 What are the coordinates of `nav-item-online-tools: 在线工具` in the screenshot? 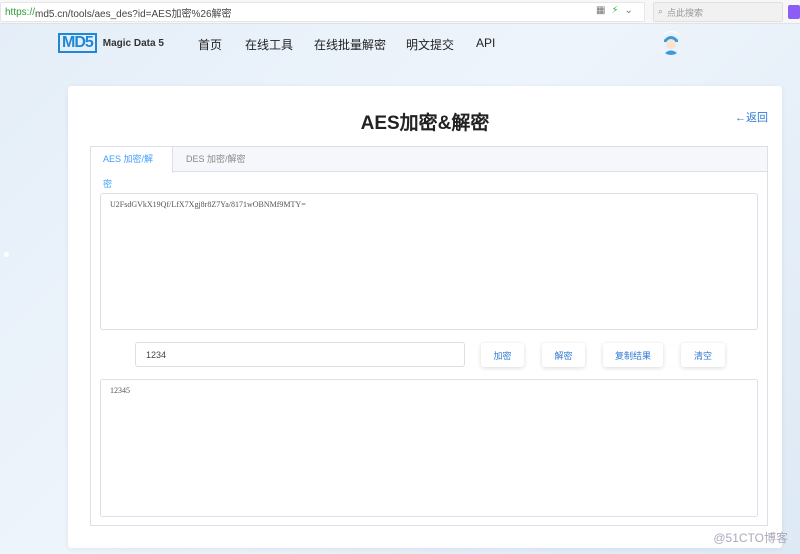 It's located at (269, 44).